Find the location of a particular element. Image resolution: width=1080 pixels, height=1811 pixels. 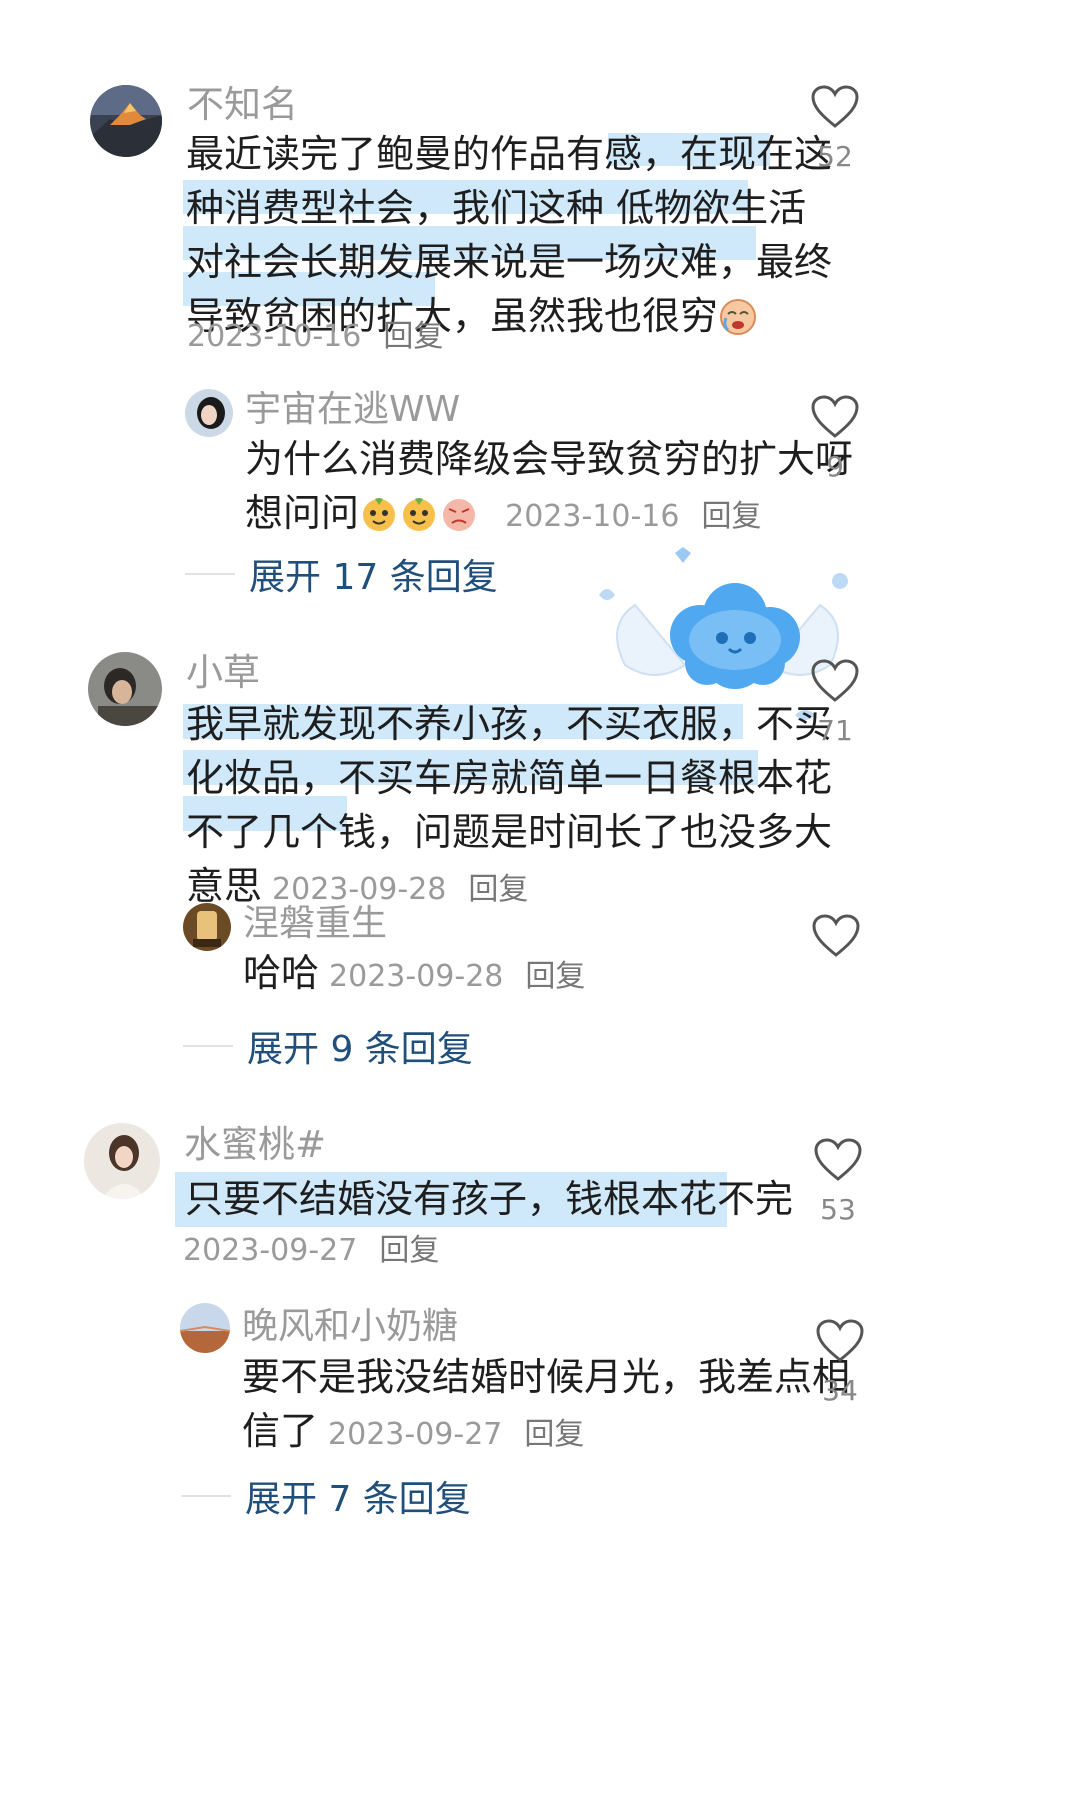

like-button: 53 is located at coordinates (838, 1181).